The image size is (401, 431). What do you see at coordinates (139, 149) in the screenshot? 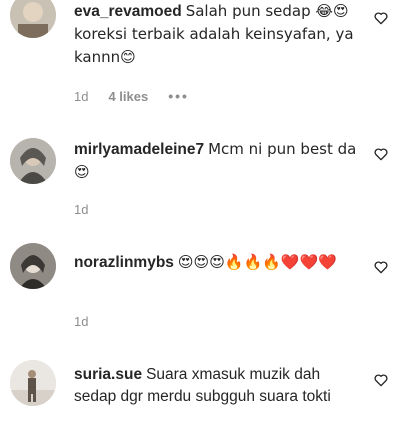
I see `comment-username: mirlyamadeleine7` at bounding box center [139, 149].